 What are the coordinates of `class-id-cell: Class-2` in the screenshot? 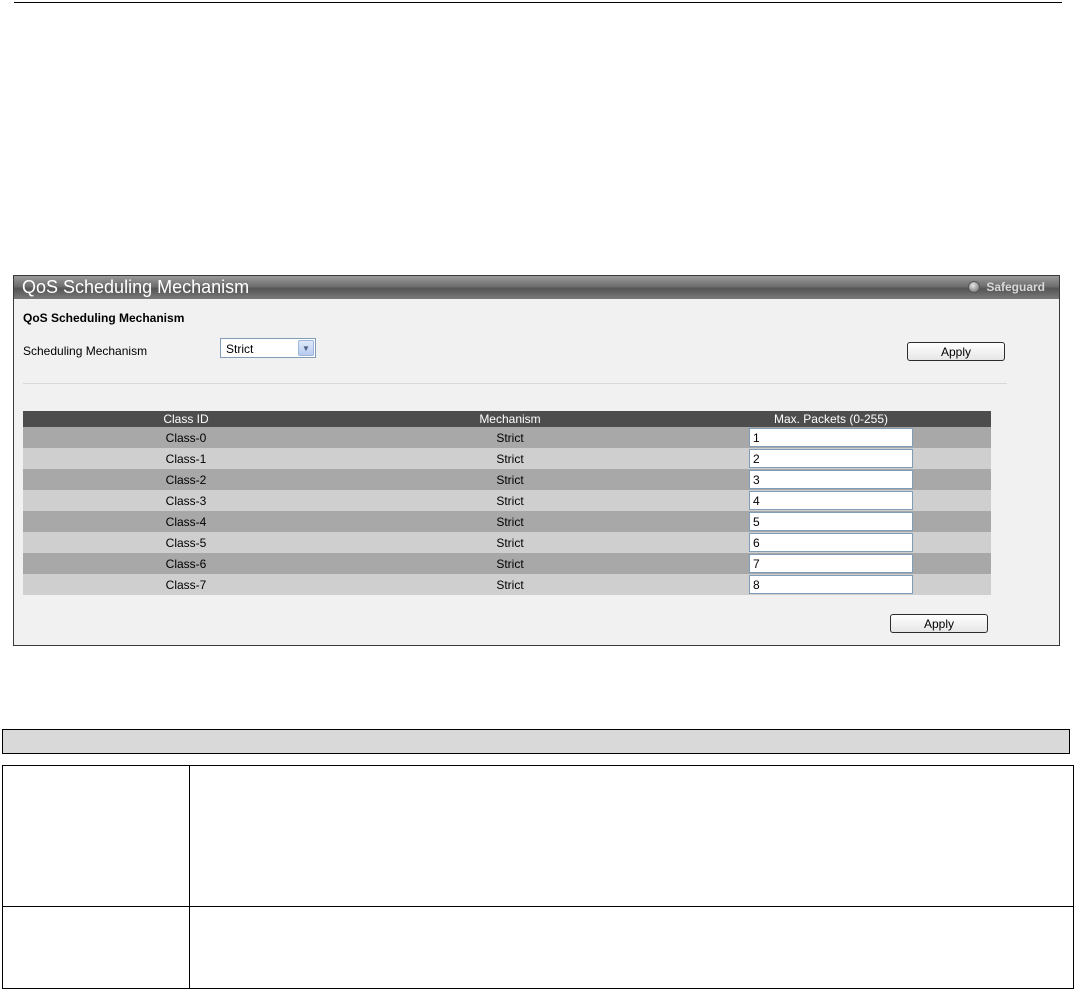 It's located at (186, 479).